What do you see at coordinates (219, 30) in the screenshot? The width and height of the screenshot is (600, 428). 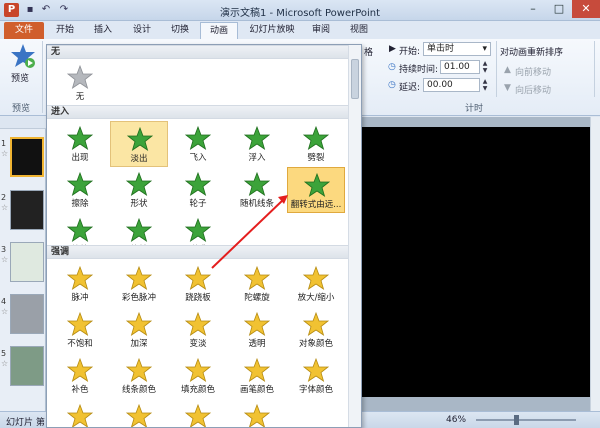 I see `tab-animations: 动画` at bounding box center [219, 30].